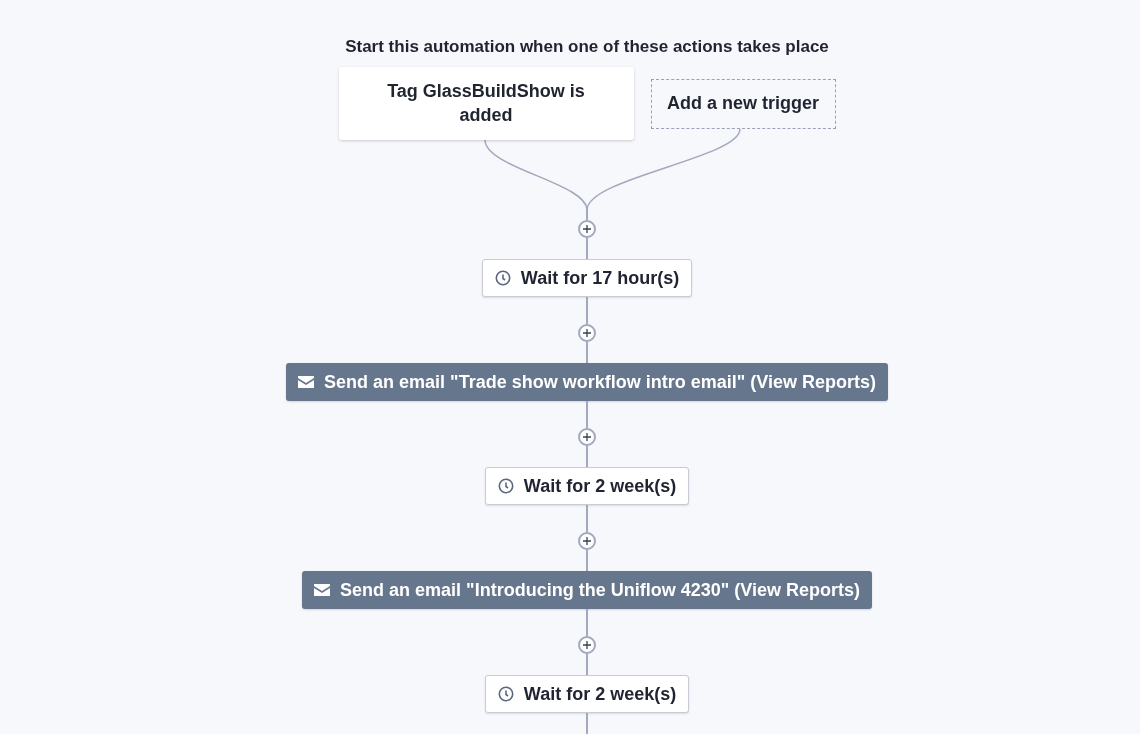  I want to click on add-trigger-button: Add a new trigger, so click(743, 103).